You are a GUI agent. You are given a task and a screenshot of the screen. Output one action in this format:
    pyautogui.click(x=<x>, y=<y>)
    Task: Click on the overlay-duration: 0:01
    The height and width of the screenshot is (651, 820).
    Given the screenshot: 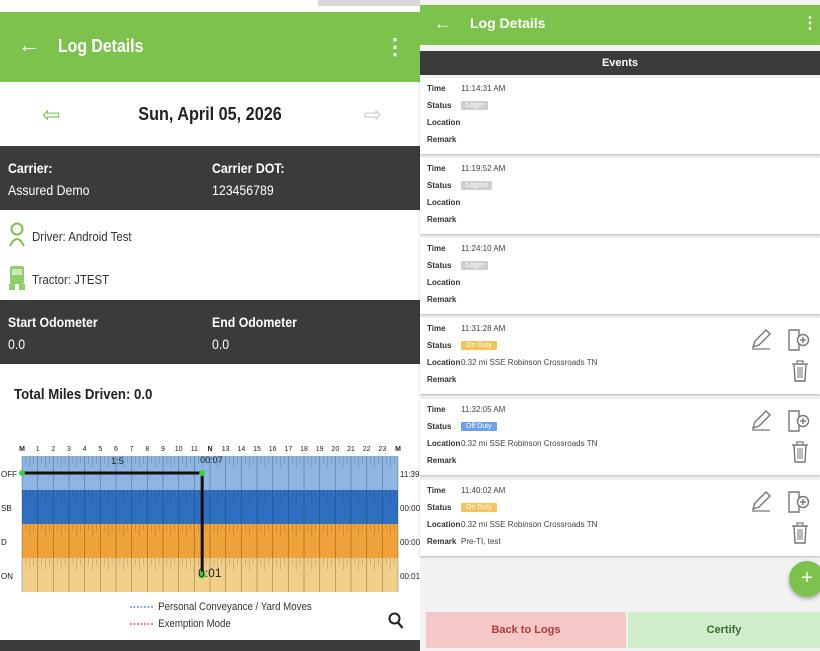 What is the action you would take?
    pyautogui.click(x=210, y=573)
    